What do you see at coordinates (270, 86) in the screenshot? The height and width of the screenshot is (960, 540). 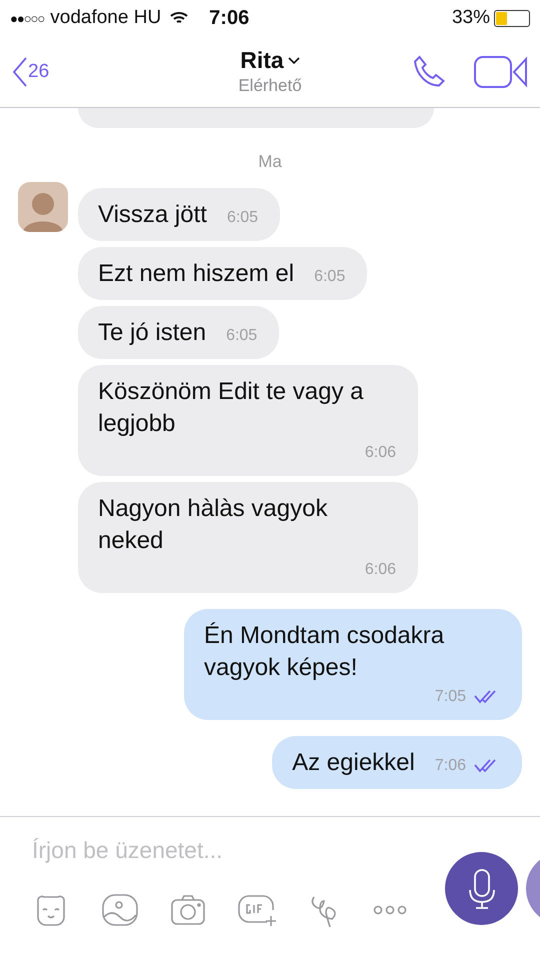 I see `contact-status: Elérhető` at bounding box center [270, 86].